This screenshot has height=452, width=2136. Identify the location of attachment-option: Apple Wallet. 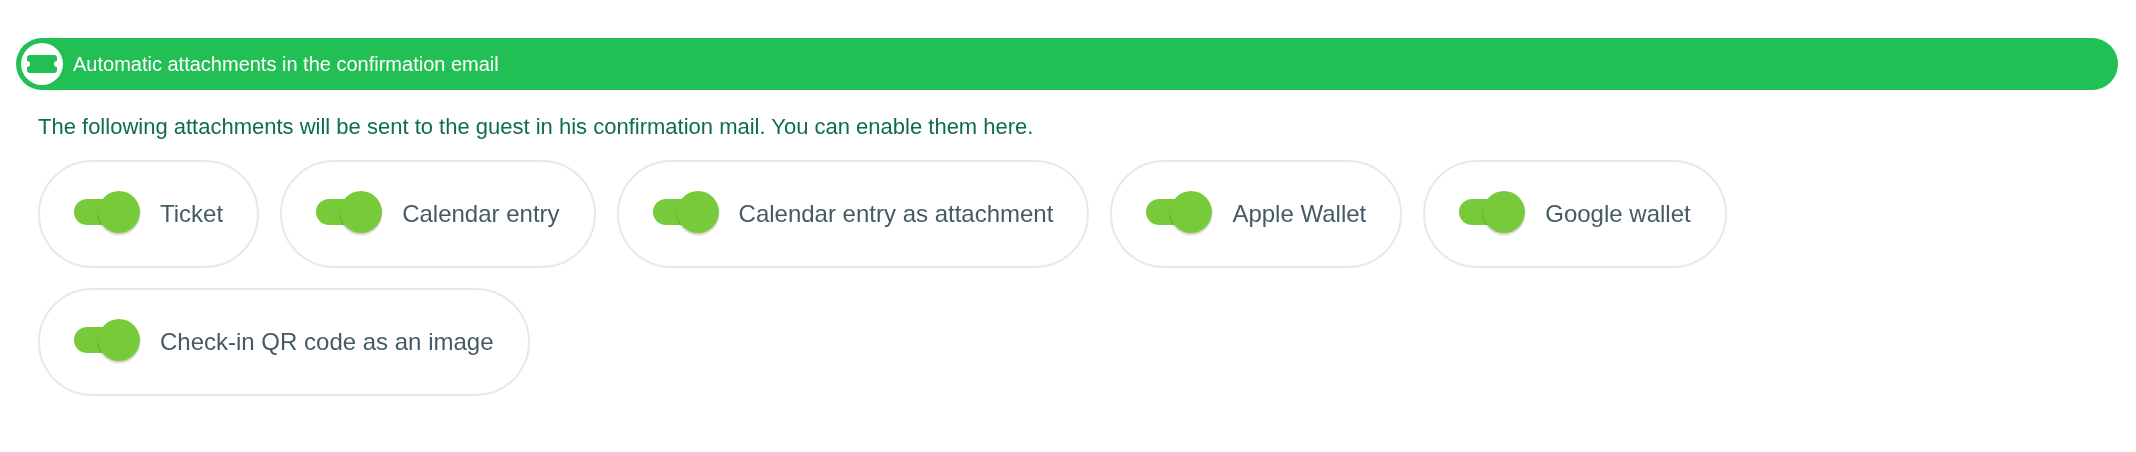
(1256, 214).